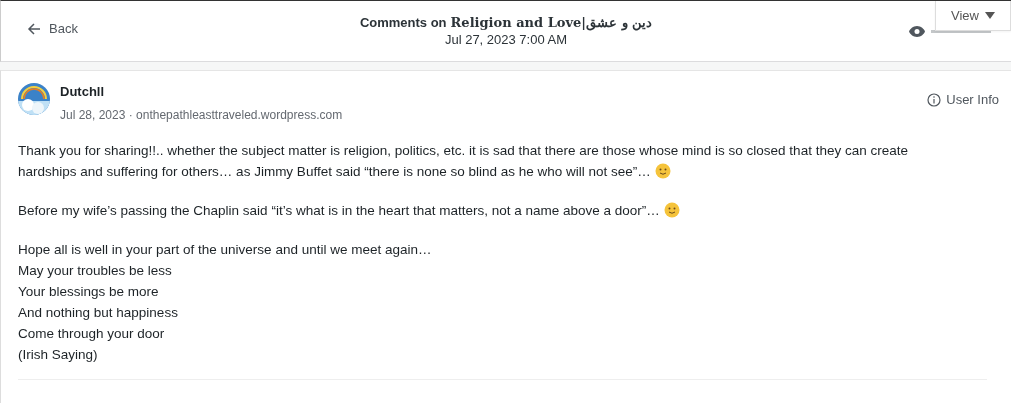 This screenshot has width=1011, height=403. I want to click on comment-text: Thank you for sharing!!.. whether the subject matter is religion, politics, etc. it is sad that there are those whose mind is so closed that they can create, so click(463, 150).